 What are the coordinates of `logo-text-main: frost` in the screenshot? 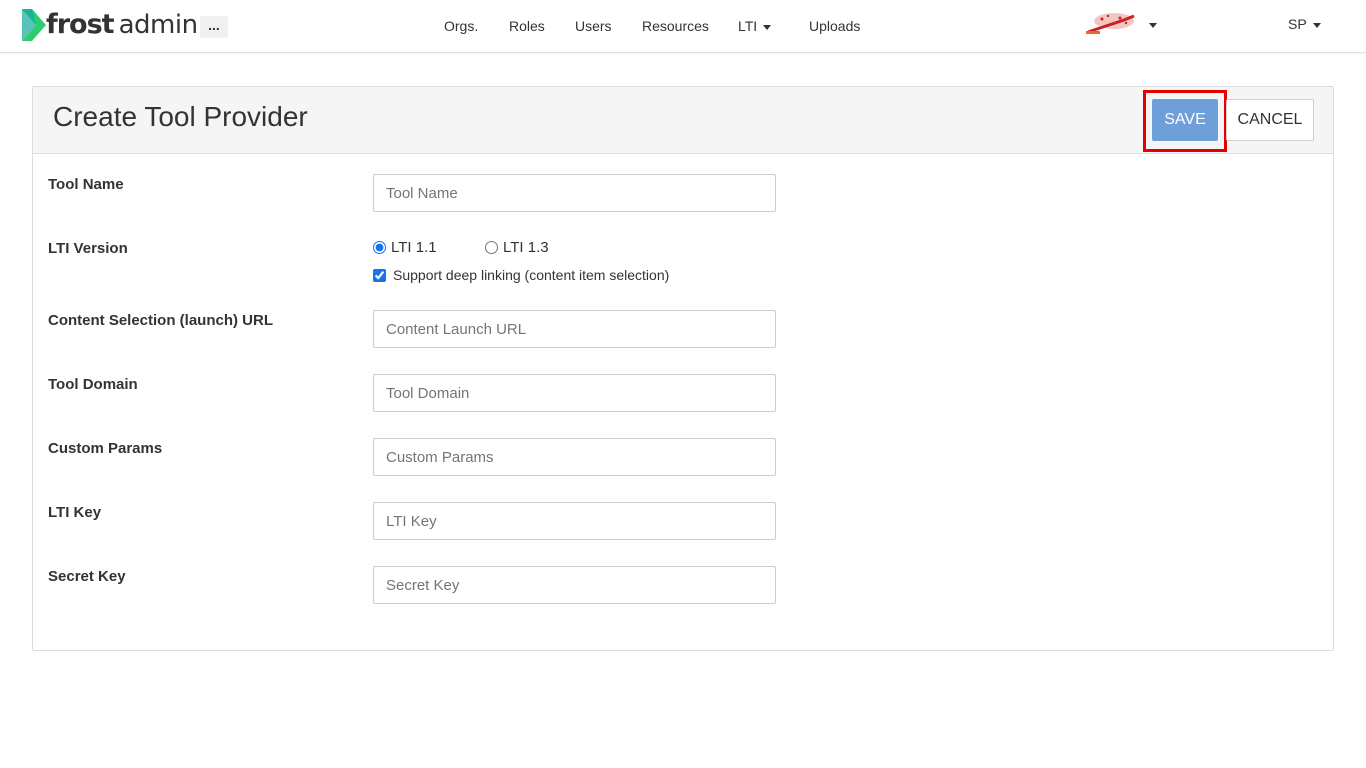 It's located at (80, 24).